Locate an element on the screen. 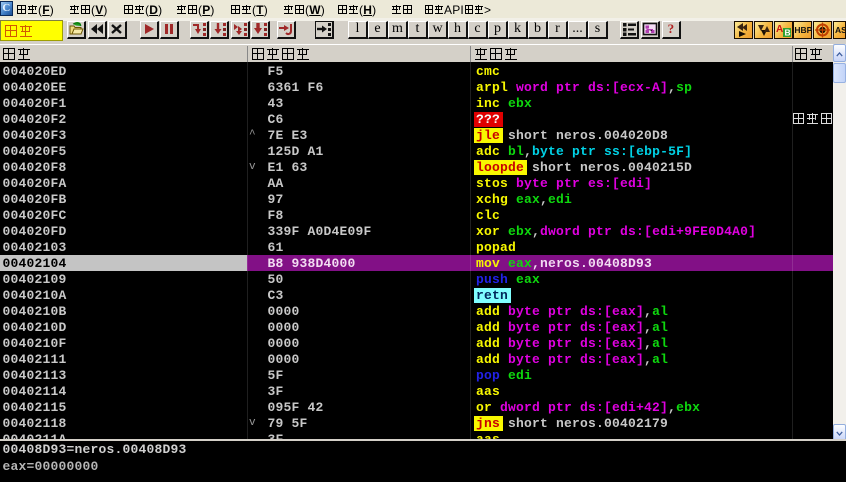  svg-text: B is located at coordinates (787, 33).